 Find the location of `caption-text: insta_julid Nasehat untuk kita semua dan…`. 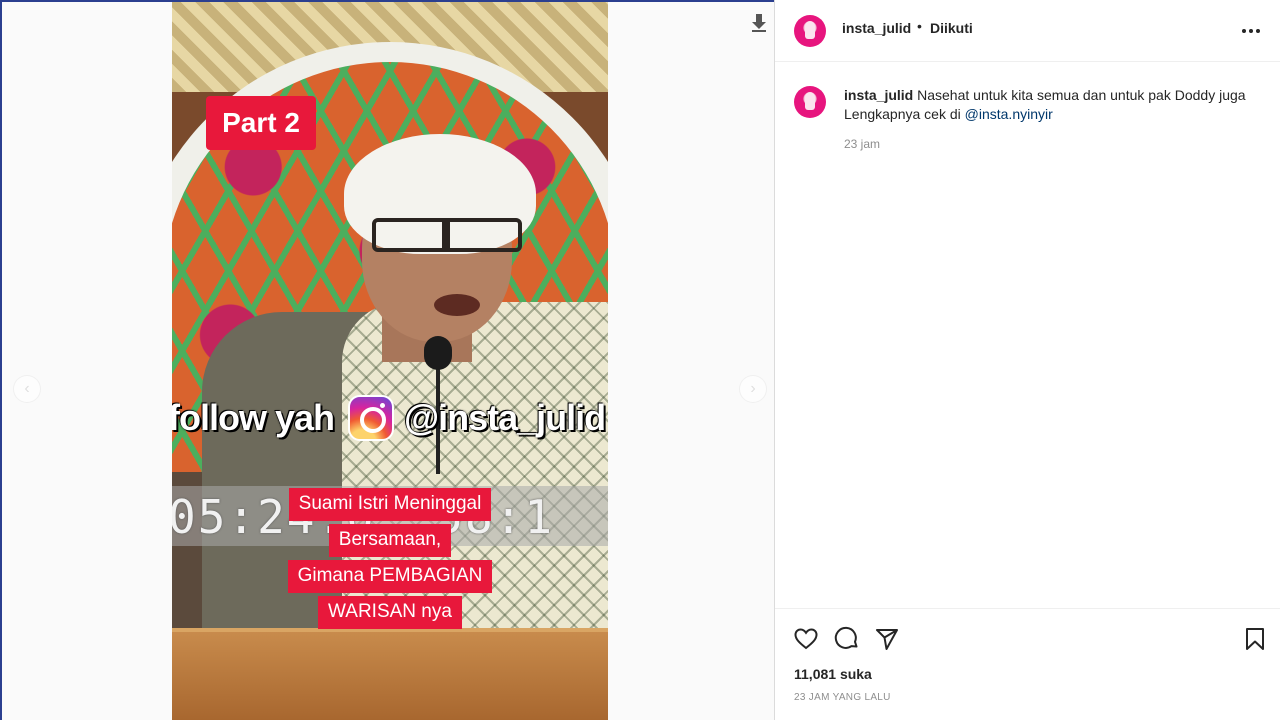

caption-text: insta_julid Nasehat untuk kita semua dan… is located at coordinates (1056, 105).